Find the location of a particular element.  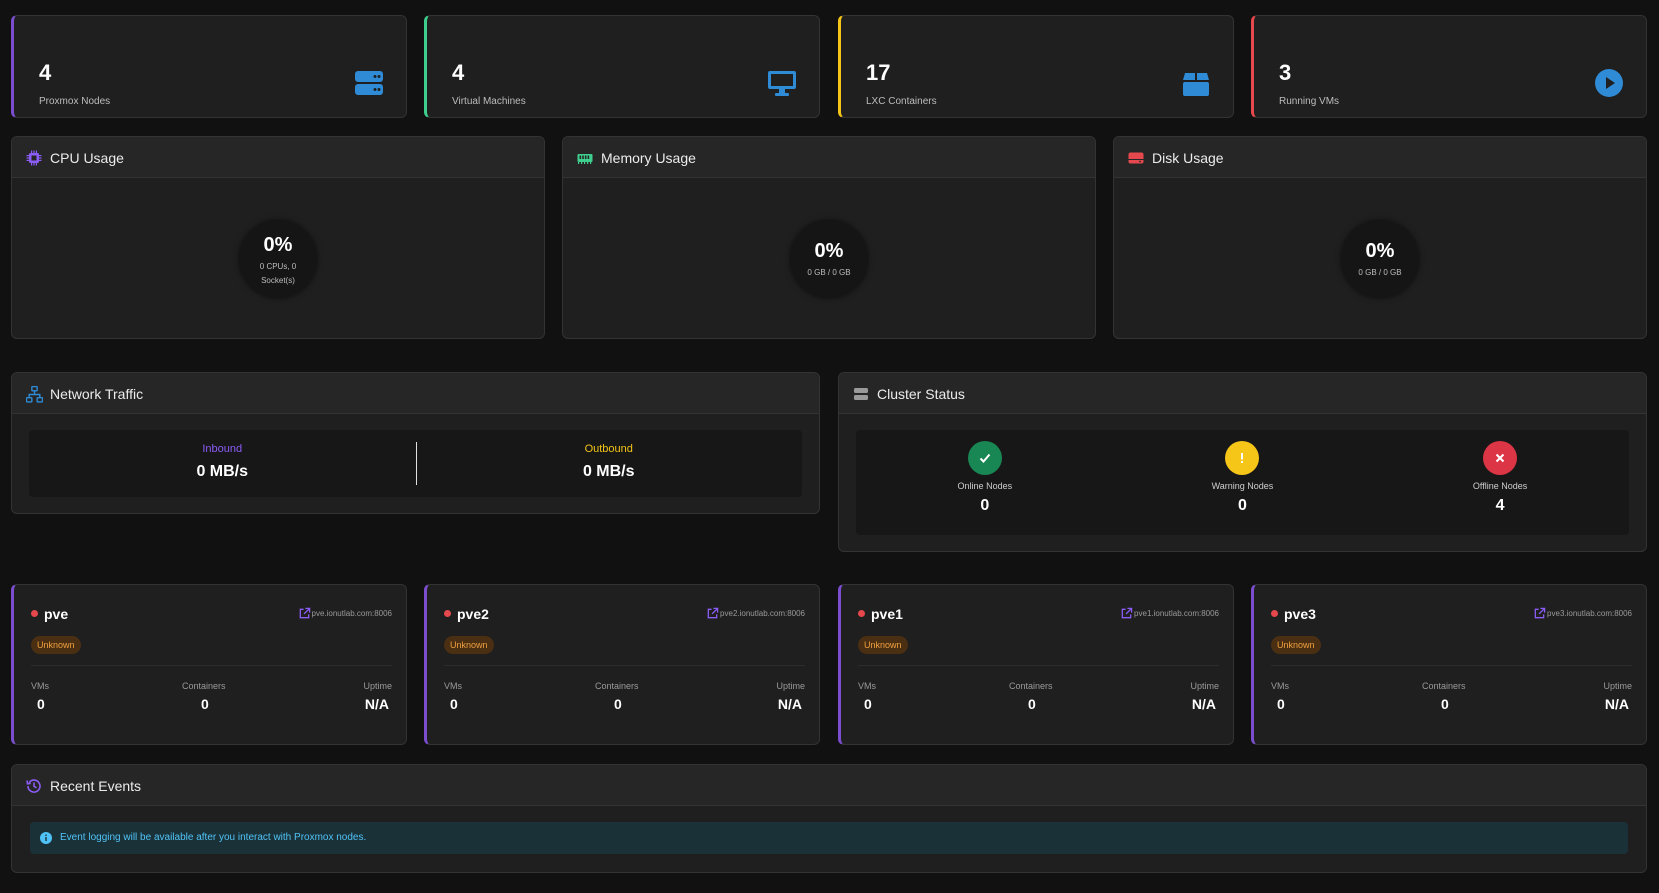

node-link: pve3.ionutlab.com:8006 is located at coordinates (1582, 613).